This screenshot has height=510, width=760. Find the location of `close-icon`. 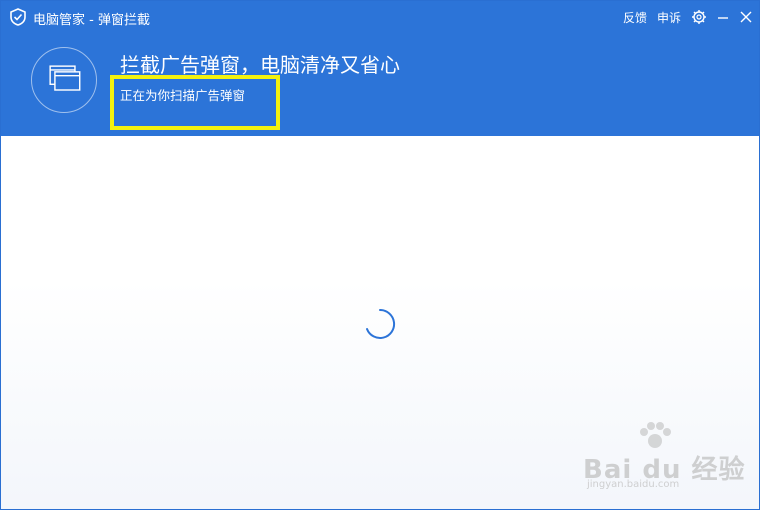

close-icon is located at coordinates (746, 17).